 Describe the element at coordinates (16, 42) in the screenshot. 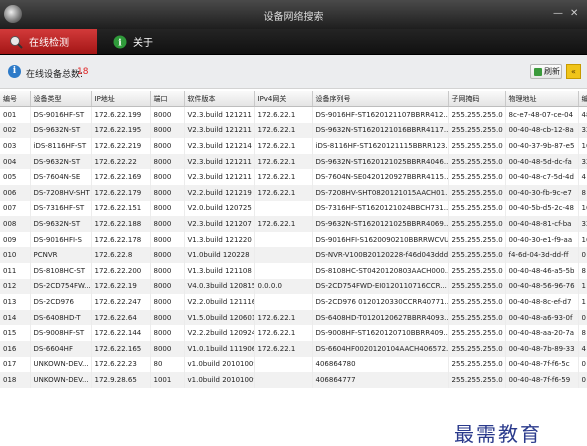

I see `search-globe-icon` at that location.